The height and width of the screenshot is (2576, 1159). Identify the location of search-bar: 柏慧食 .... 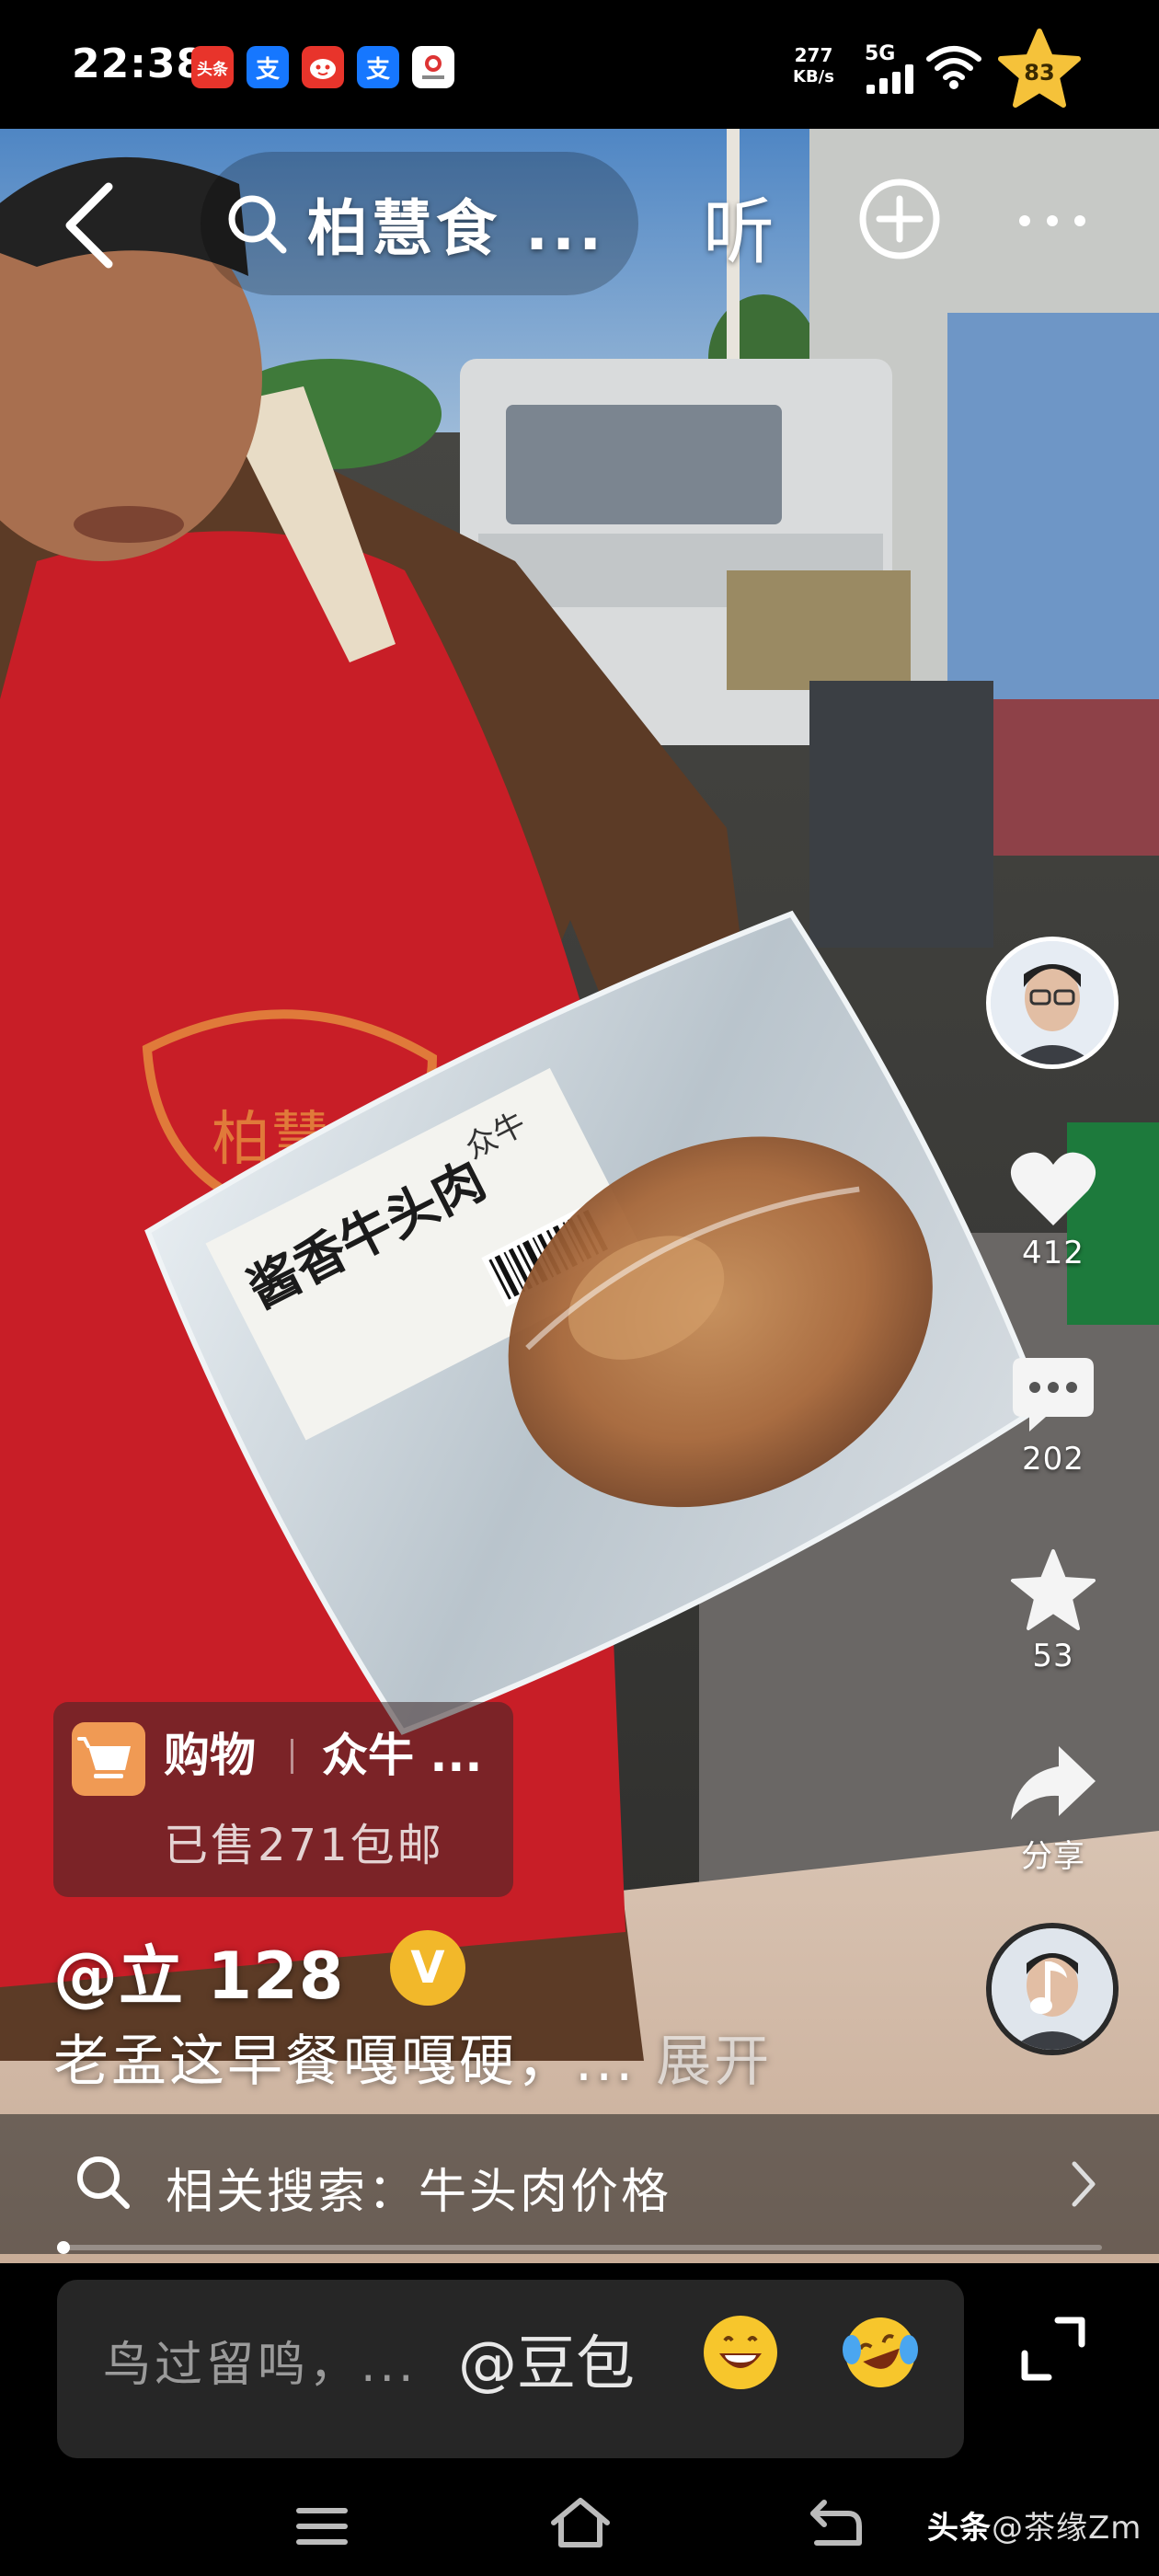
(419, 223).